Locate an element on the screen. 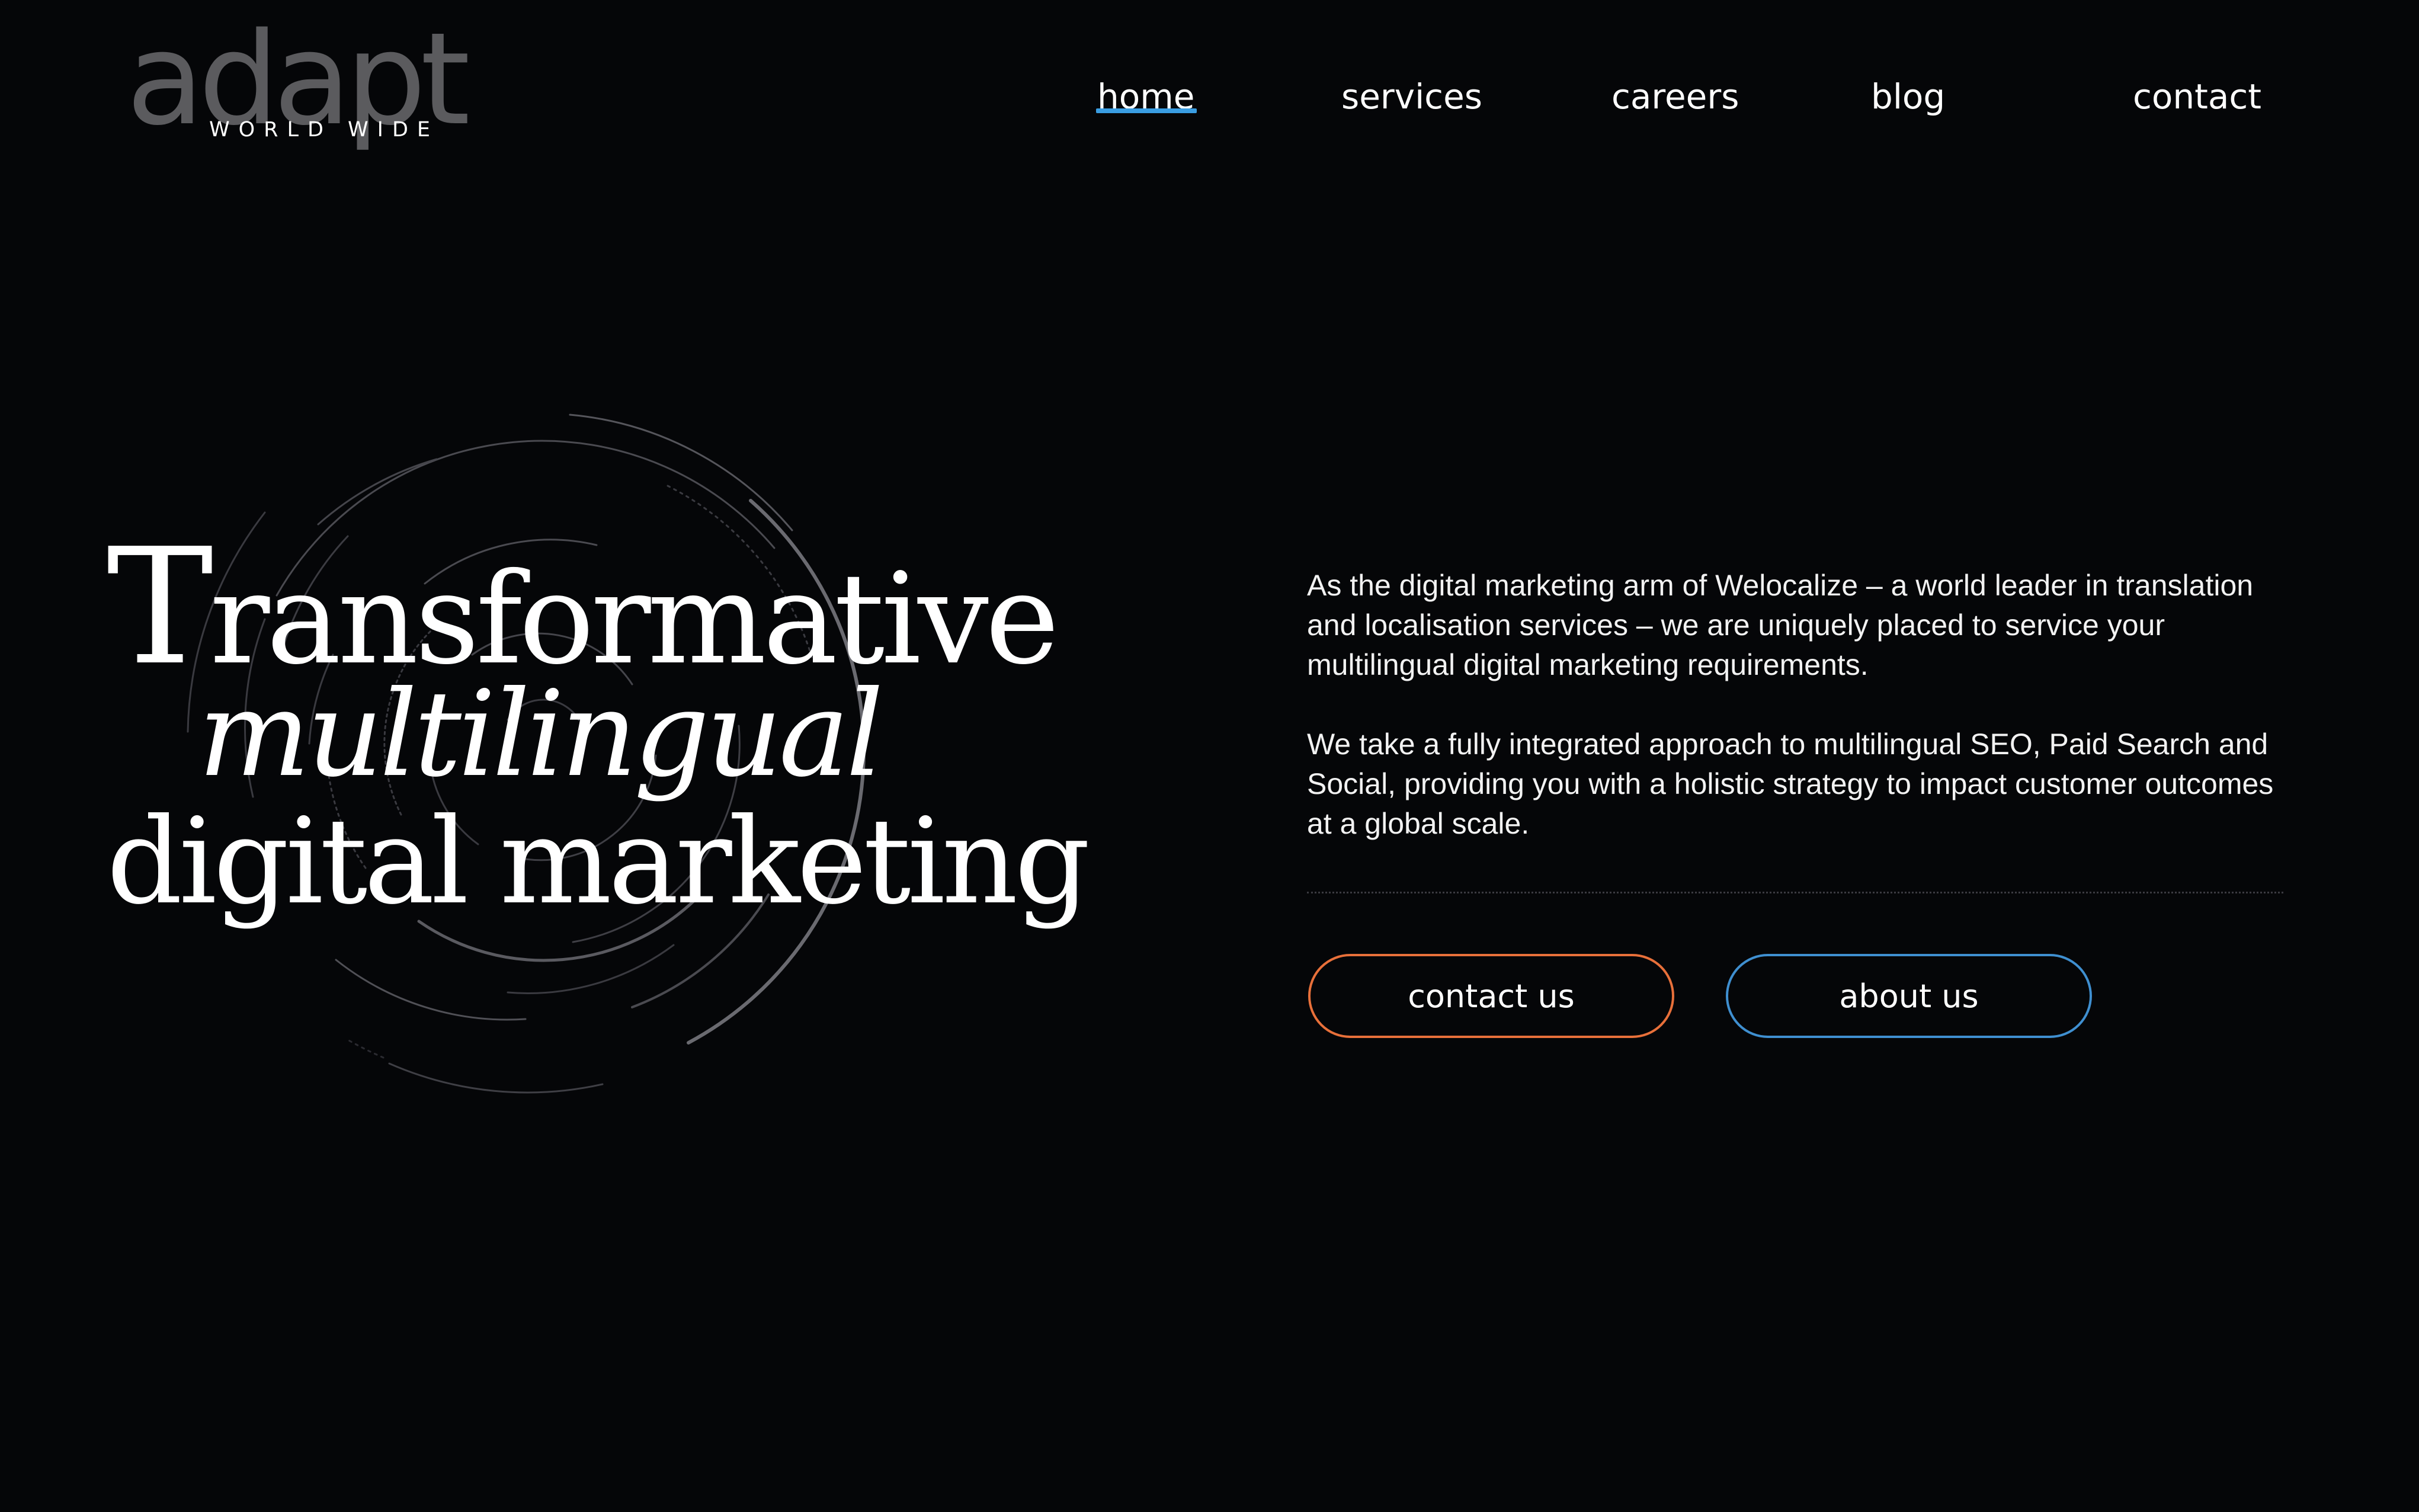 The width and height of the screenshot is (2419, 1512). nav-item-services: services is located at coordinates (1411, 97).